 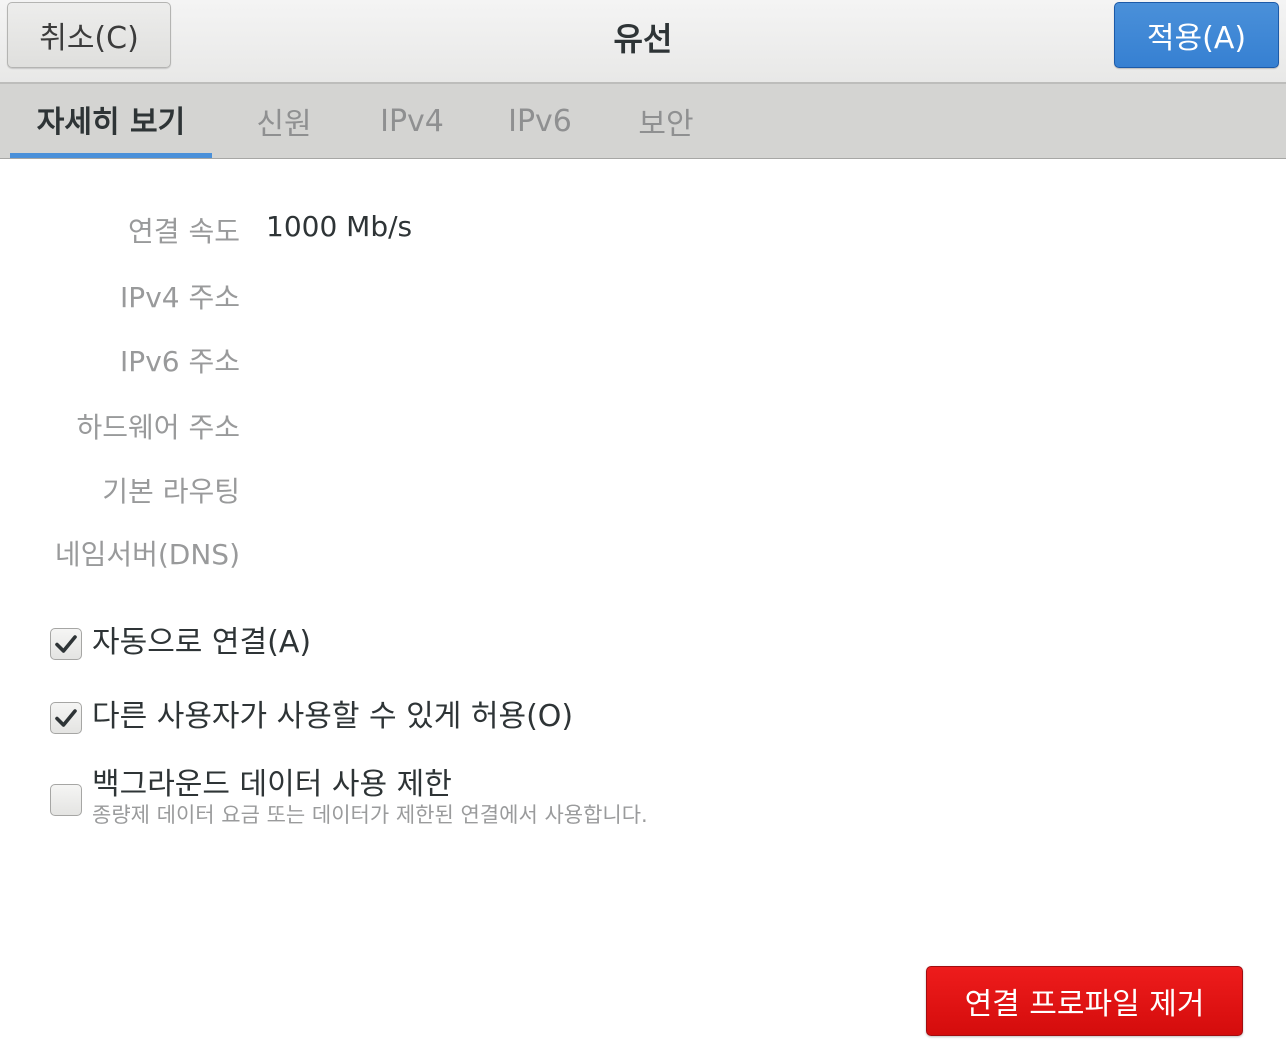 I want to click on dialog-title: 유선, so click(x=643, y=39).